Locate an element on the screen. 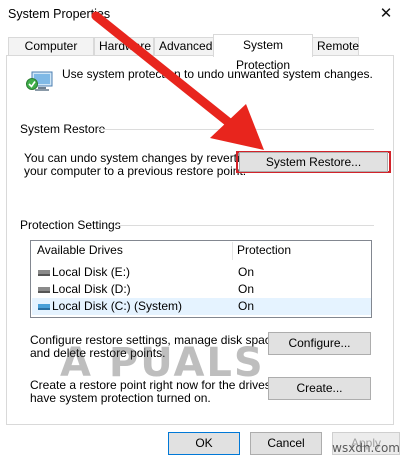 The image size is (406, 459). site-watermark: wsxdn.com is located at coordinates (366, 448).